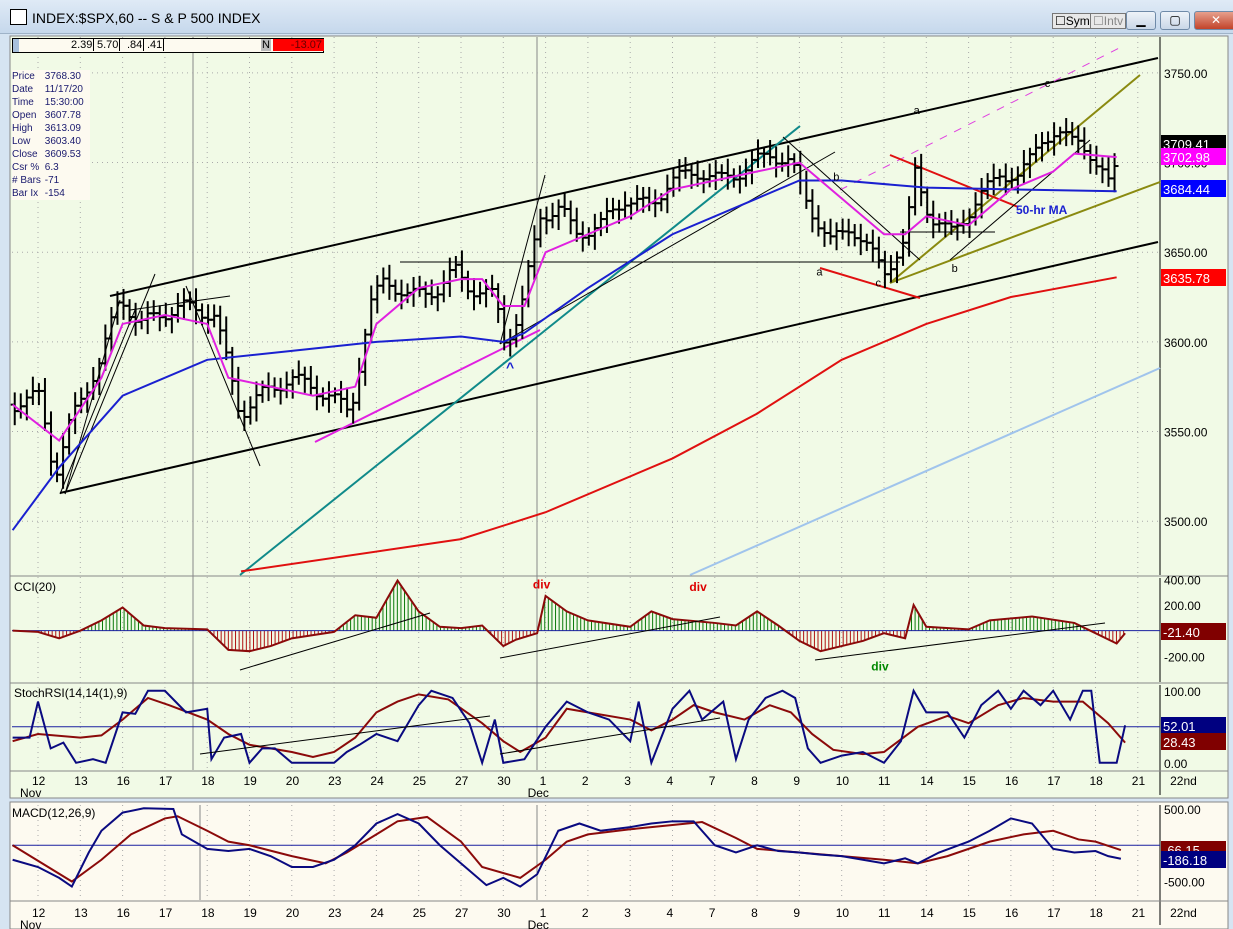  Describe the element at coordinates (136, 45) in the screenshot. I see `quote-cell: .84` at that location.